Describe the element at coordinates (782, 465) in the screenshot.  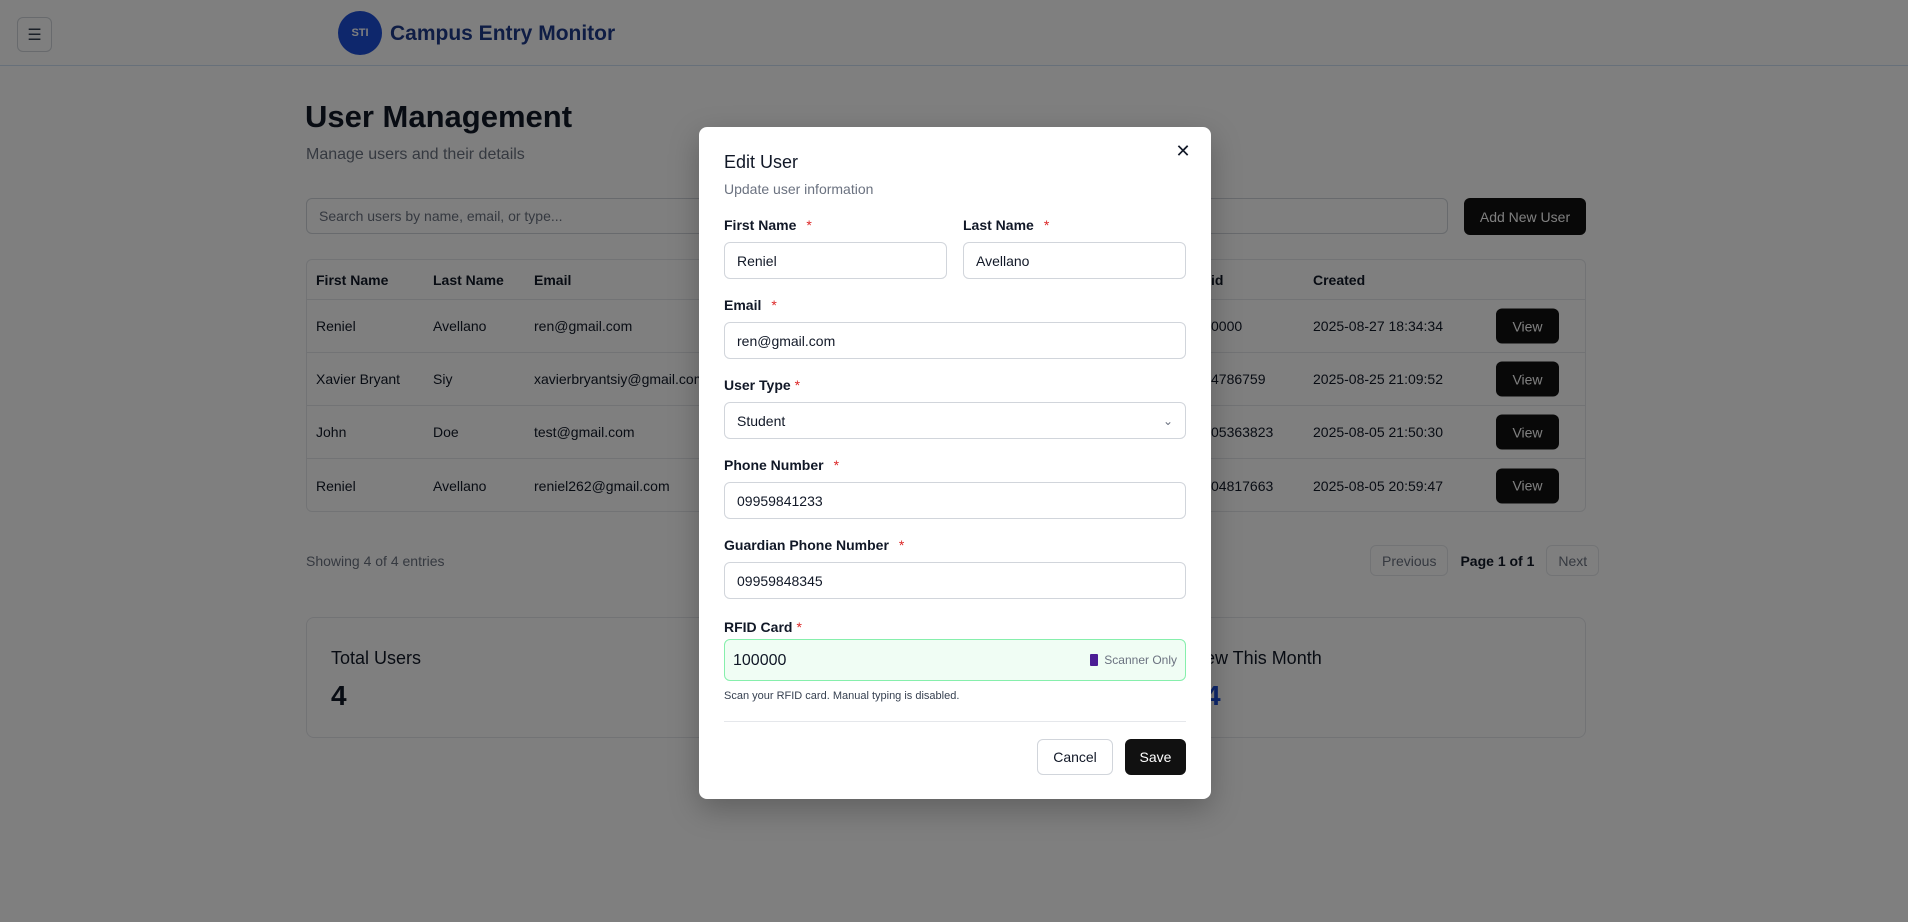
I see `phone-number-label: Phone Number *` at that location.